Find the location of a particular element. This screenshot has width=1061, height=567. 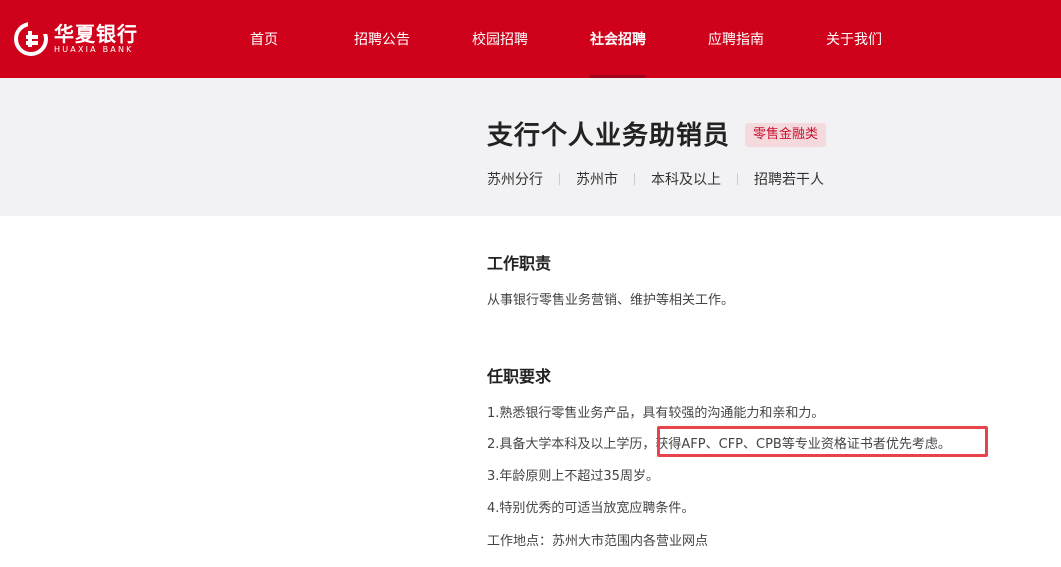

nav-campus-recruitment: 校园招聘 is located at coordinates (500, 39).